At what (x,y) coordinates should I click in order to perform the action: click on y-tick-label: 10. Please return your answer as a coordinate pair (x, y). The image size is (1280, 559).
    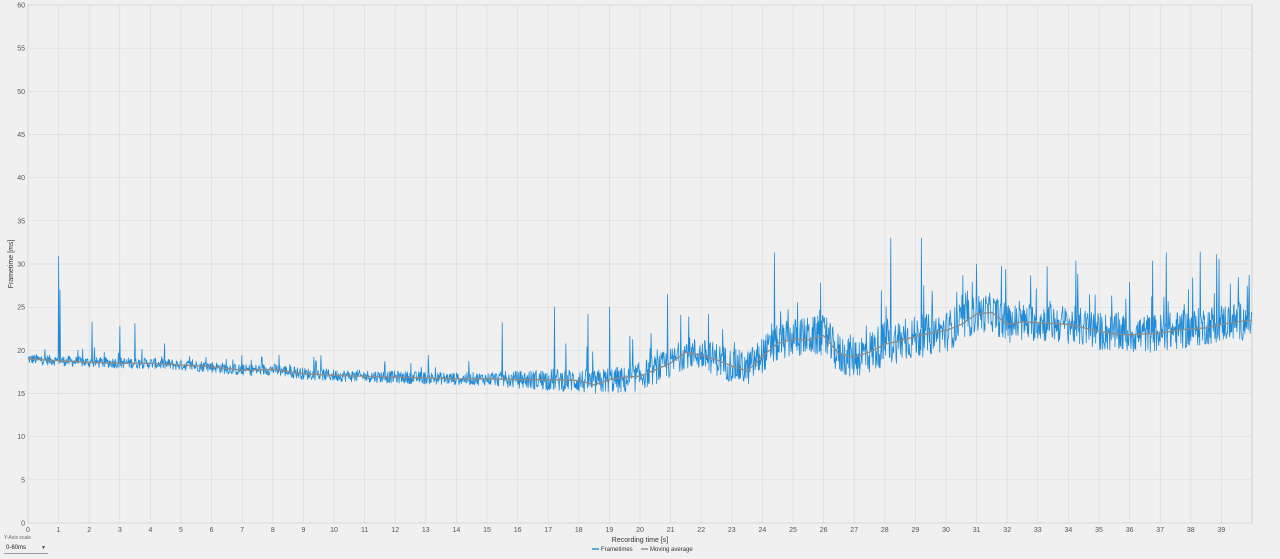
    Looking at the image, I should click on (21, 437).